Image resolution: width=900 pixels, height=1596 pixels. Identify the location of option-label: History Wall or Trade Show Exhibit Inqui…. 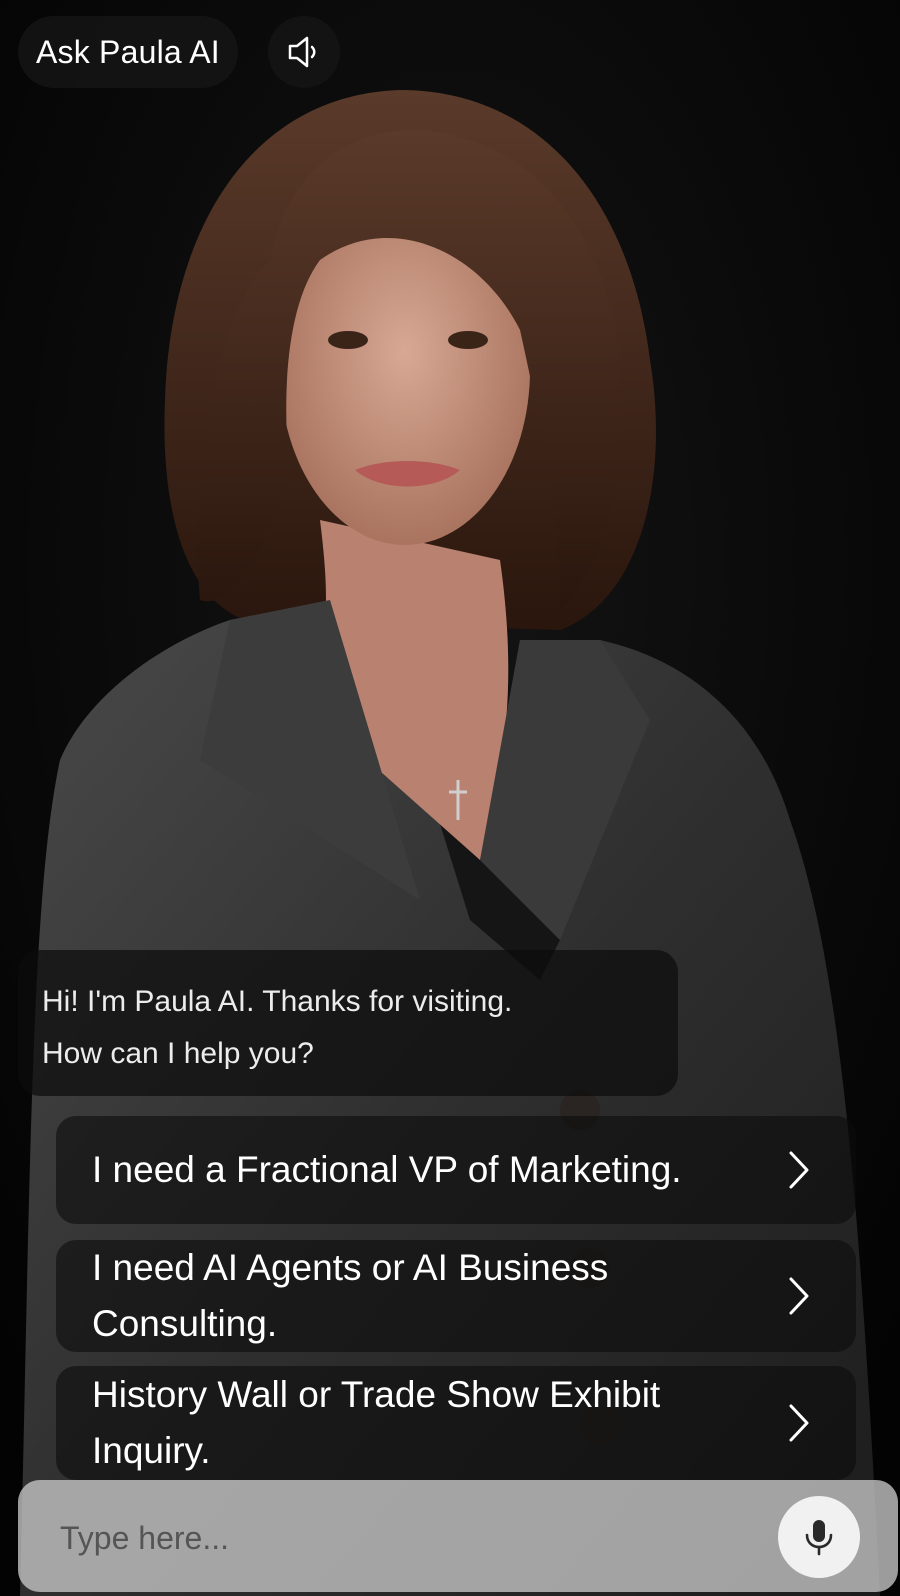
(376, 1422).